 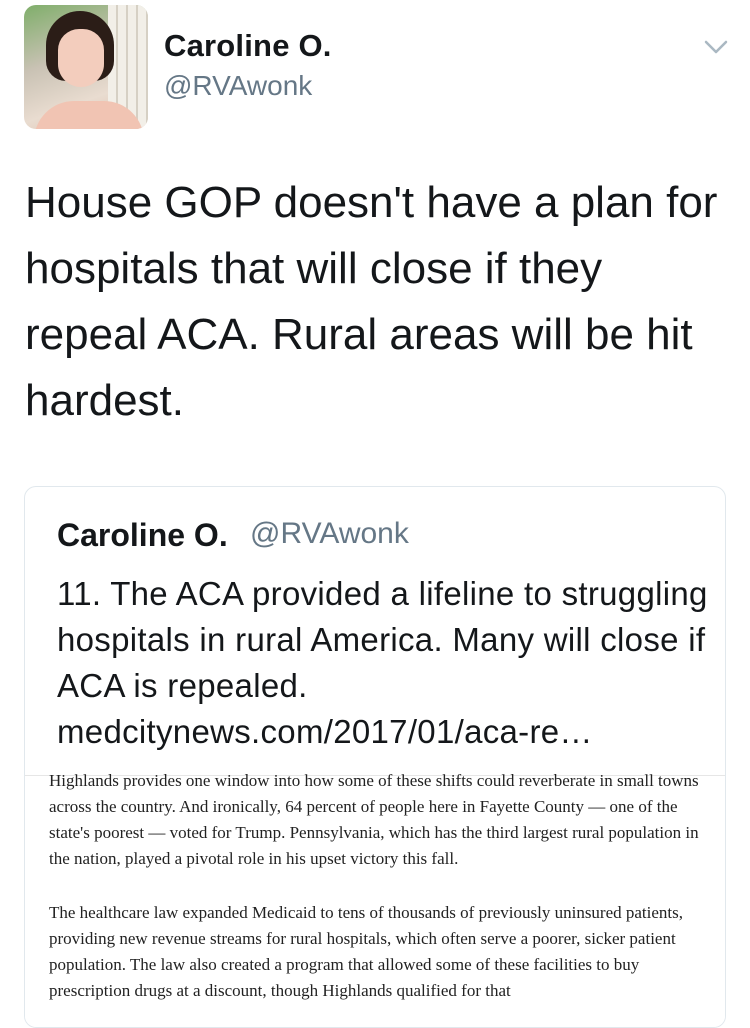 I want to click on author-handle: @RVAwonk, so click(x=238, y=86).